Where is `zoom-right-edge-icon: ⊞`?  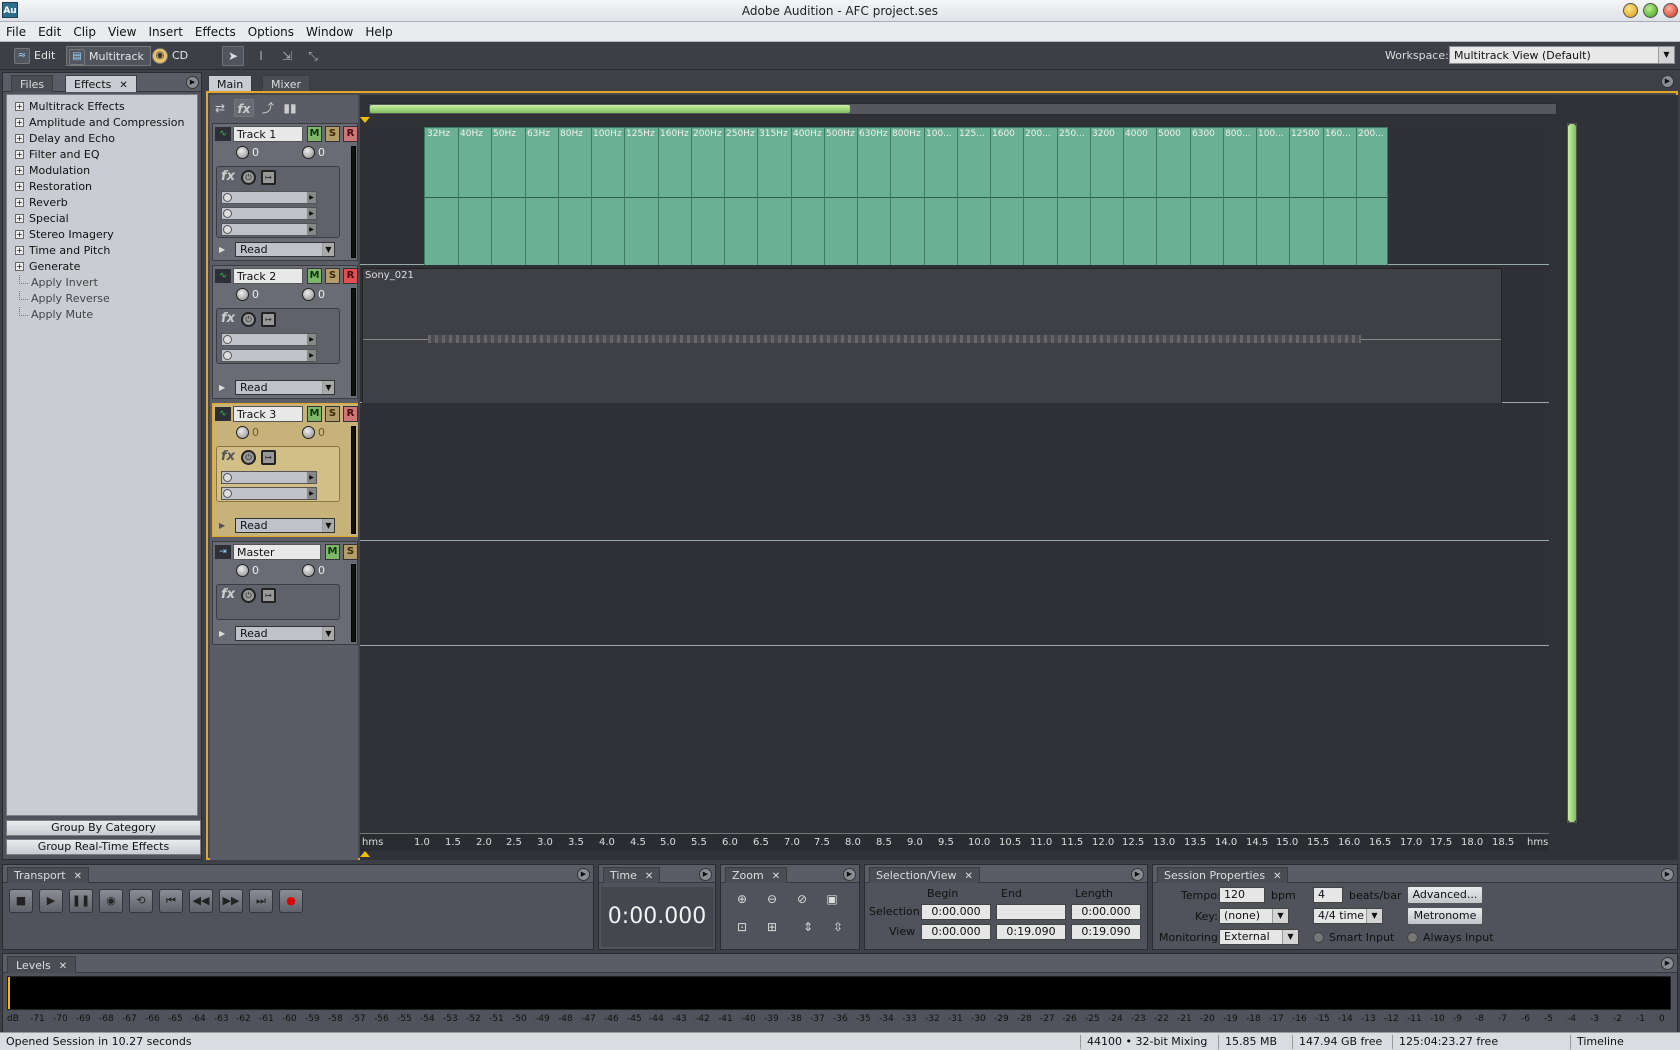 zoom-right-edge-icon: ⊞ is located at coordinates (772, 927).